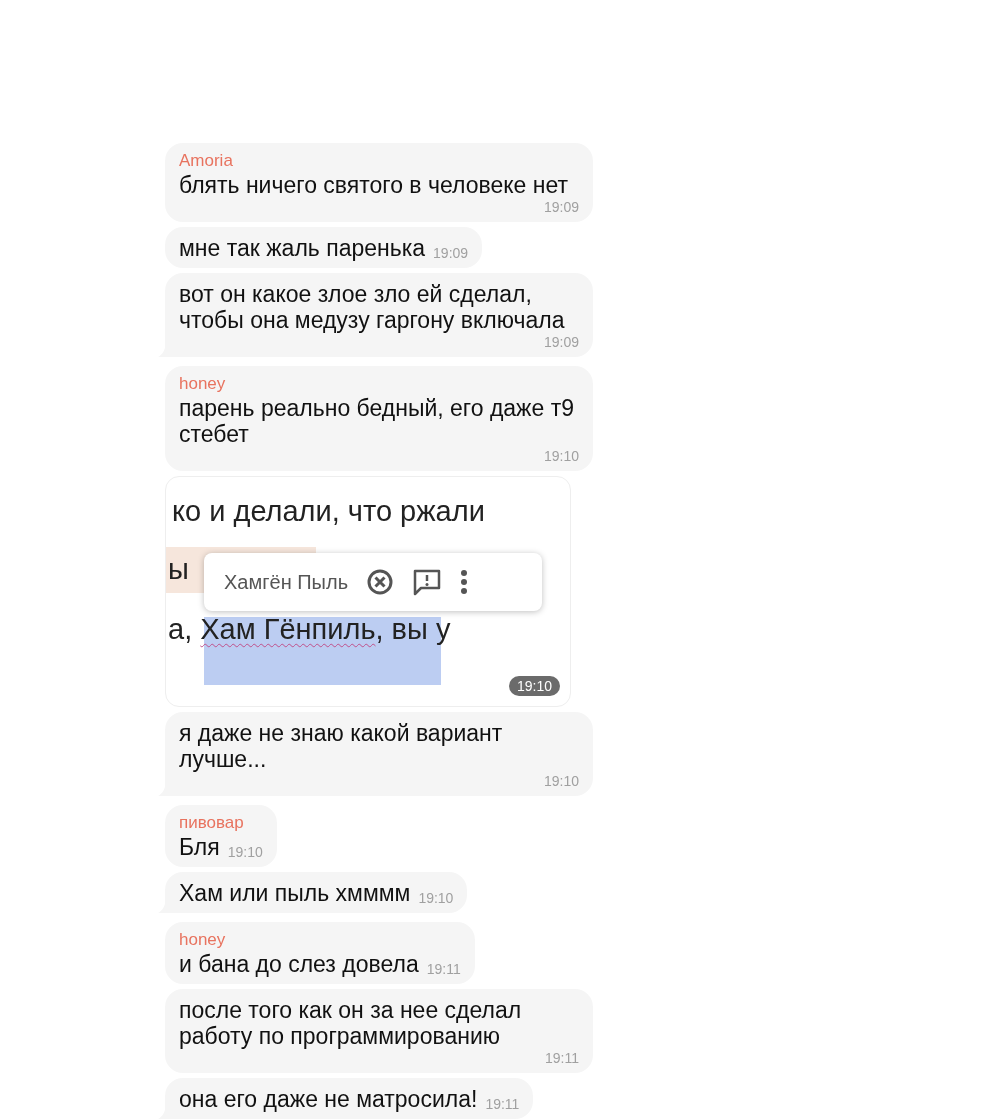 Image resolution: width=1000 pixels, height=1120 pixels. I want to click on document-text: ко и делали, что ржали, so click(328, 511).